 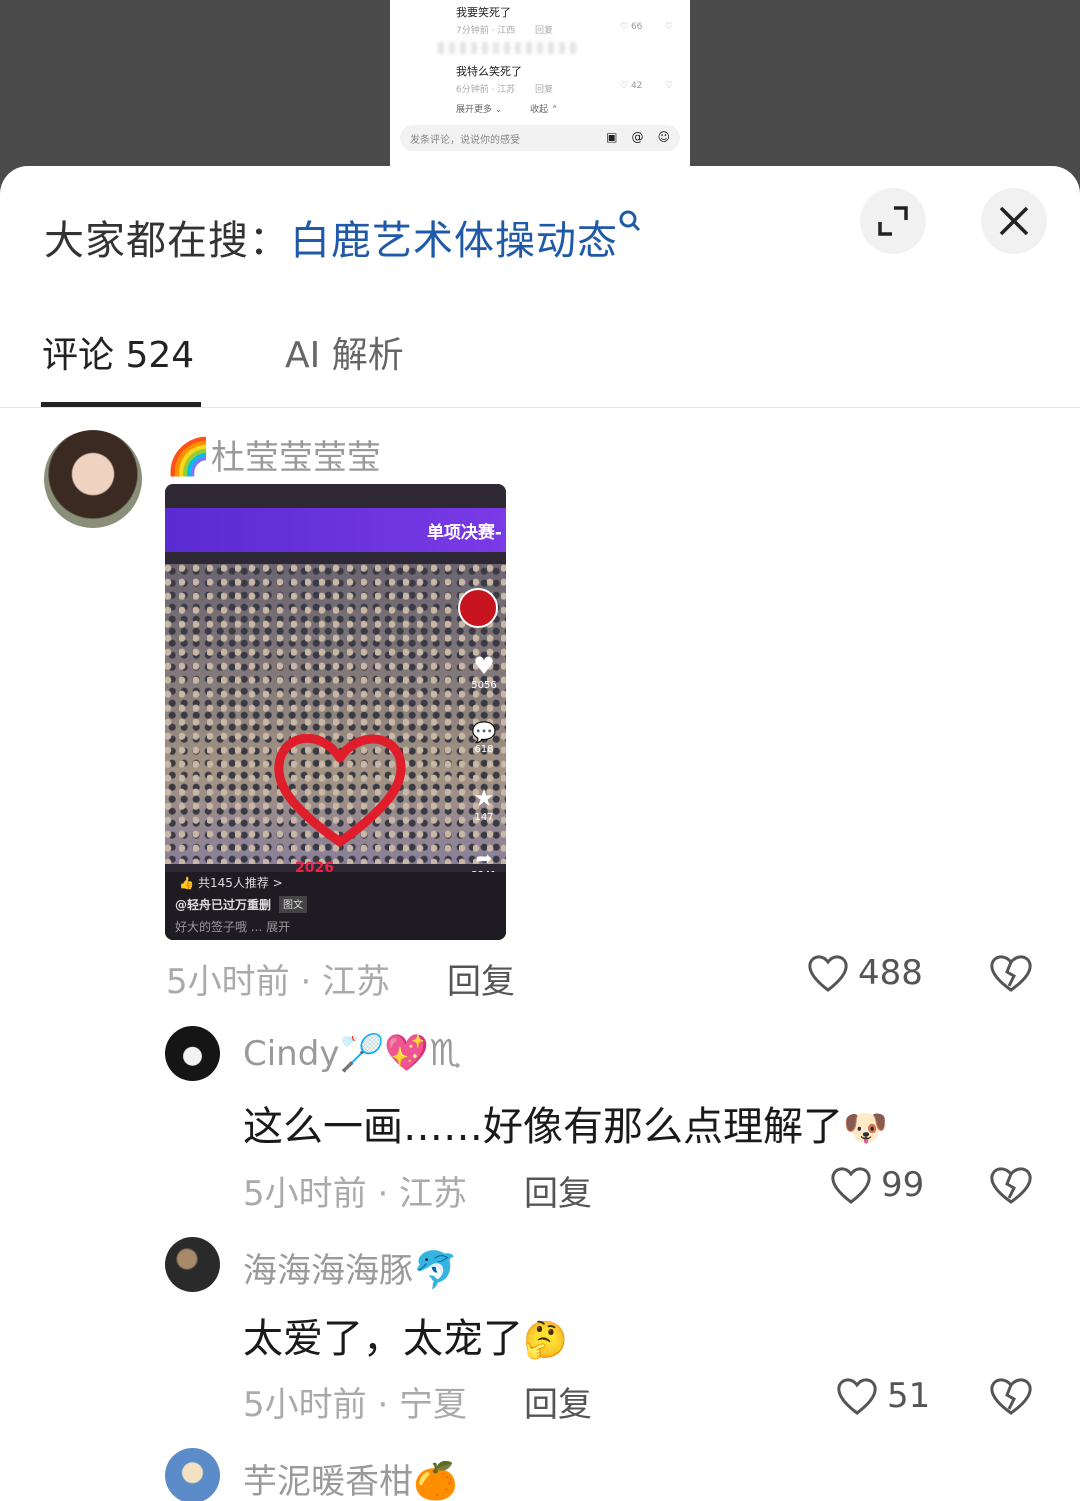 What do you see at coordinates (544, 29) in the screenshot?
I see `preview-comment-1-reply: 回复` at bounding box center [544, 29].